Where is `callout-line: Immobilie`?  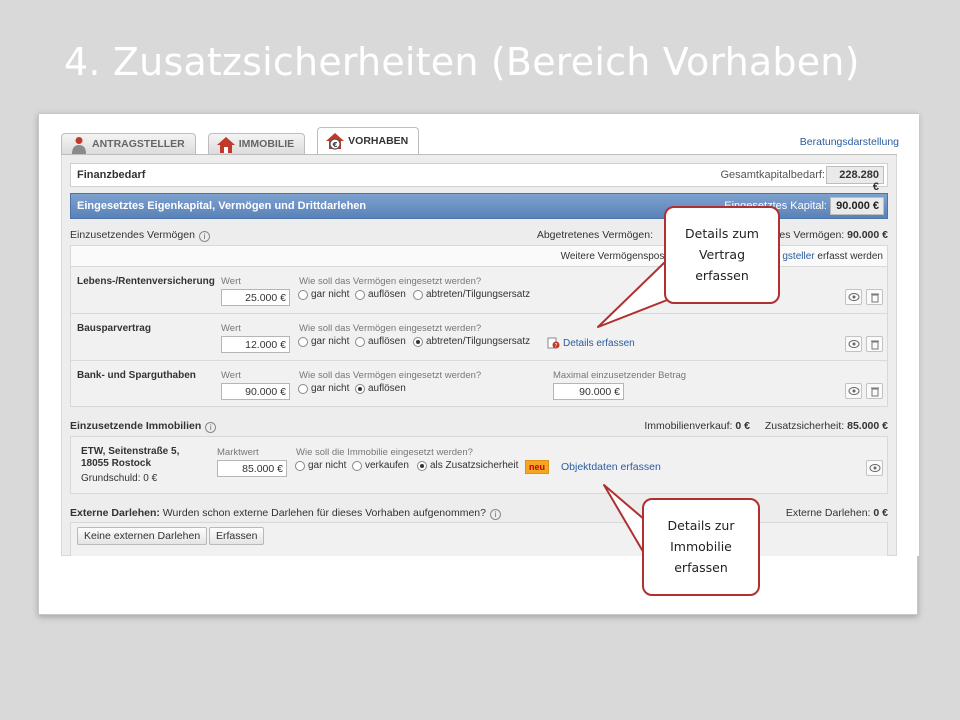 callout-line: Immobilie is located at coordinates (701, 546).